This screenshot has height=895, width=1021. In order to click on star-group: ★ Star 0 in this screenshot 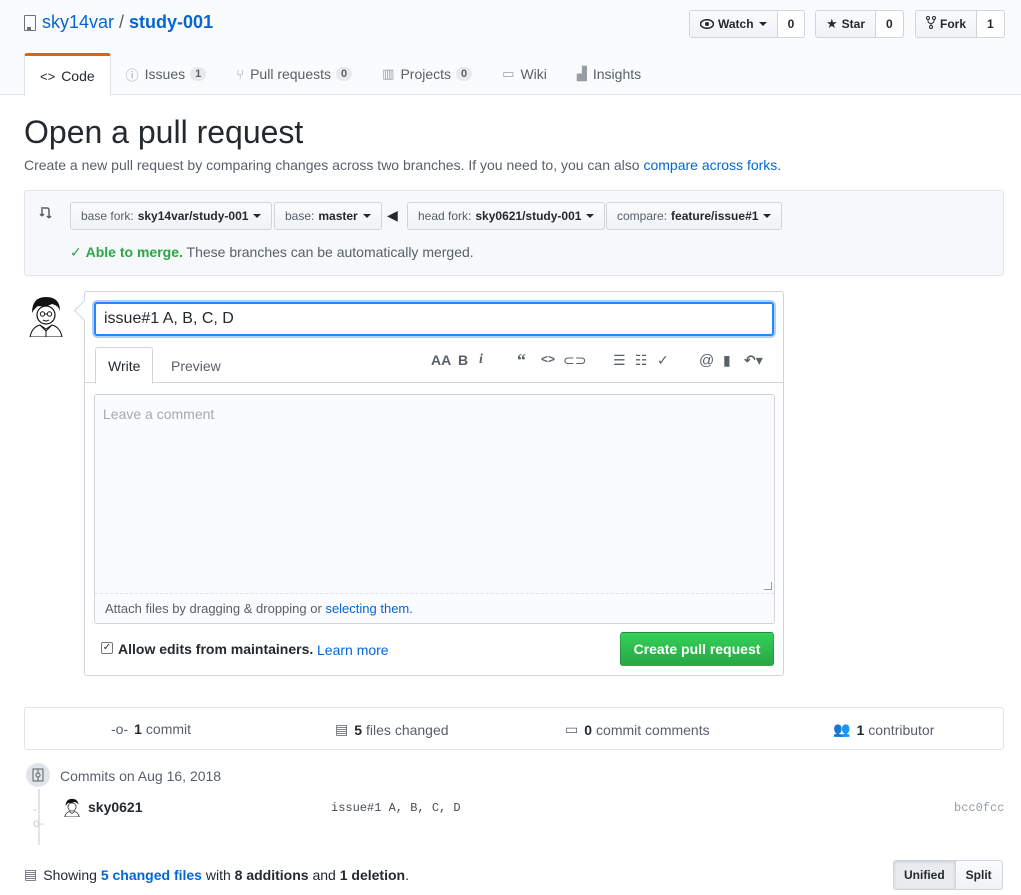, I will do `click(859, 24)`.